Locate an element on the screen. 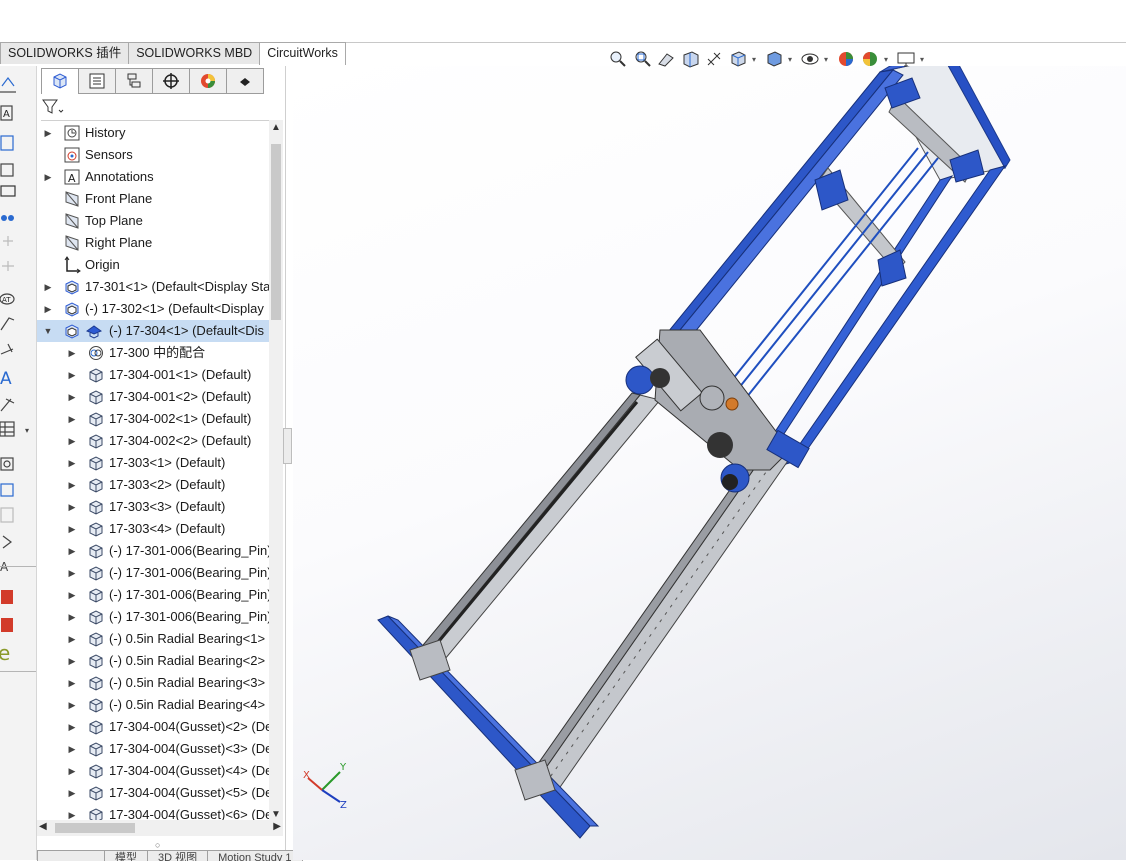 This screenshot has width=1126, height=863. tree-child-node: ▶ (-) 0.5in Radial Bearing<4> is located at coordinates (153, 705).